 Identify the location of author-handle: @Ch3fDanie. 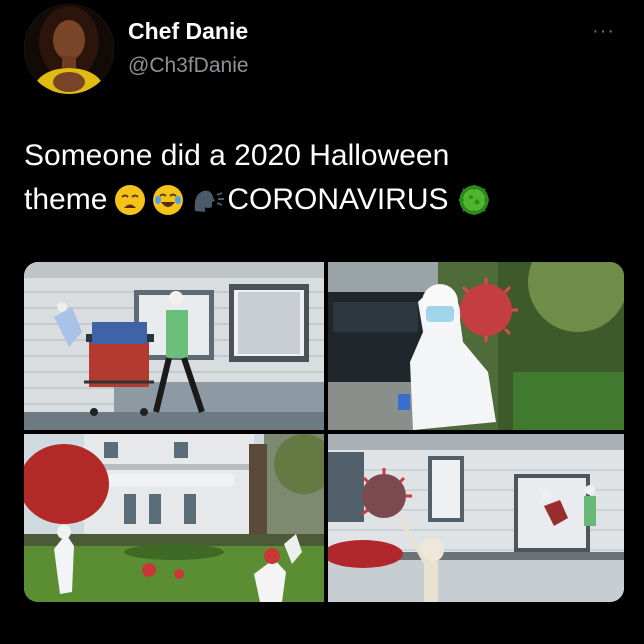
(188, 66).